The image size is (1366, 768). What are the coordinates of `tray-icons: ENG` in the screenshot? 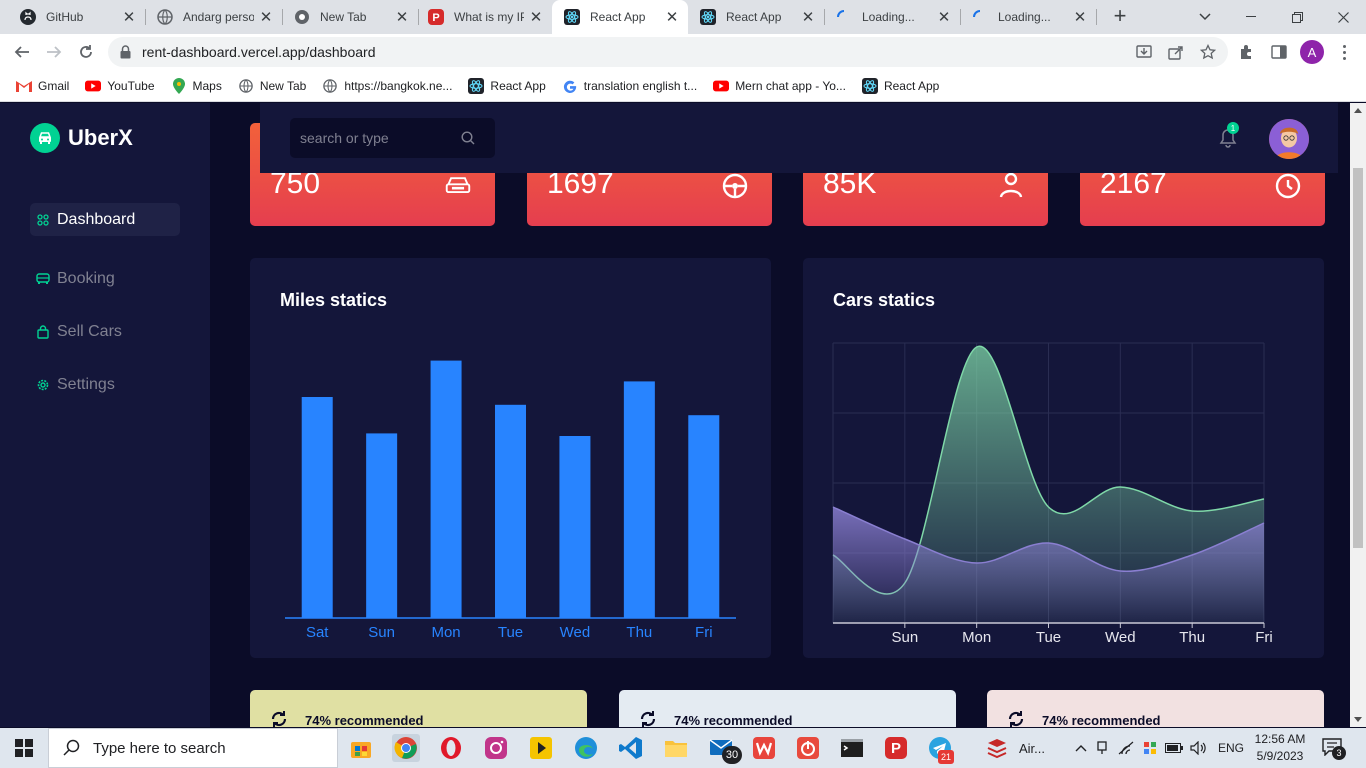 It's located at (1158, 748).